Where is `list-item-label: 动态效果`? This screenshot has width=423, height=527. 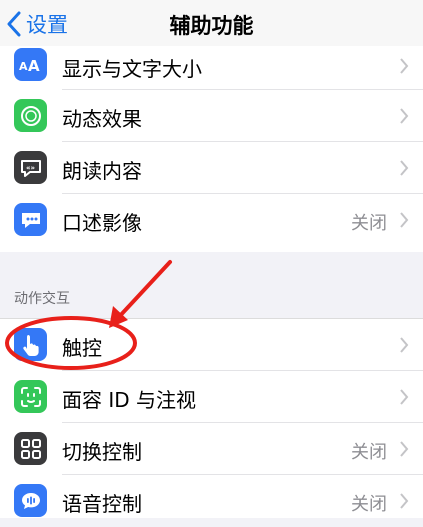 list-item-label: 动态效果 is located at coordinates (102, 119).